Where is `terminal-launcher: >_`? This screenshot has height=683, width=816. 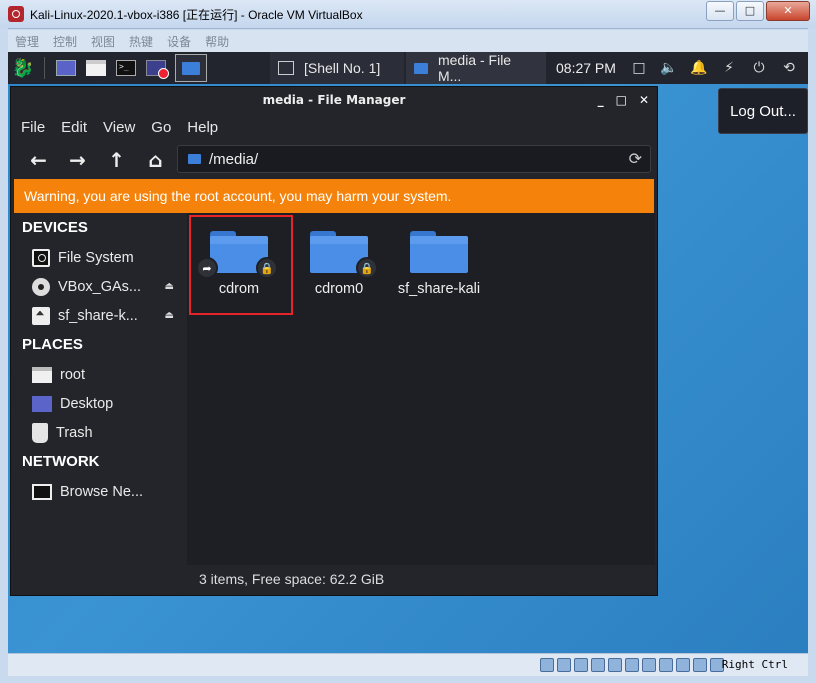
terminal-launcher: >_ is located at coordinates (126, 68).